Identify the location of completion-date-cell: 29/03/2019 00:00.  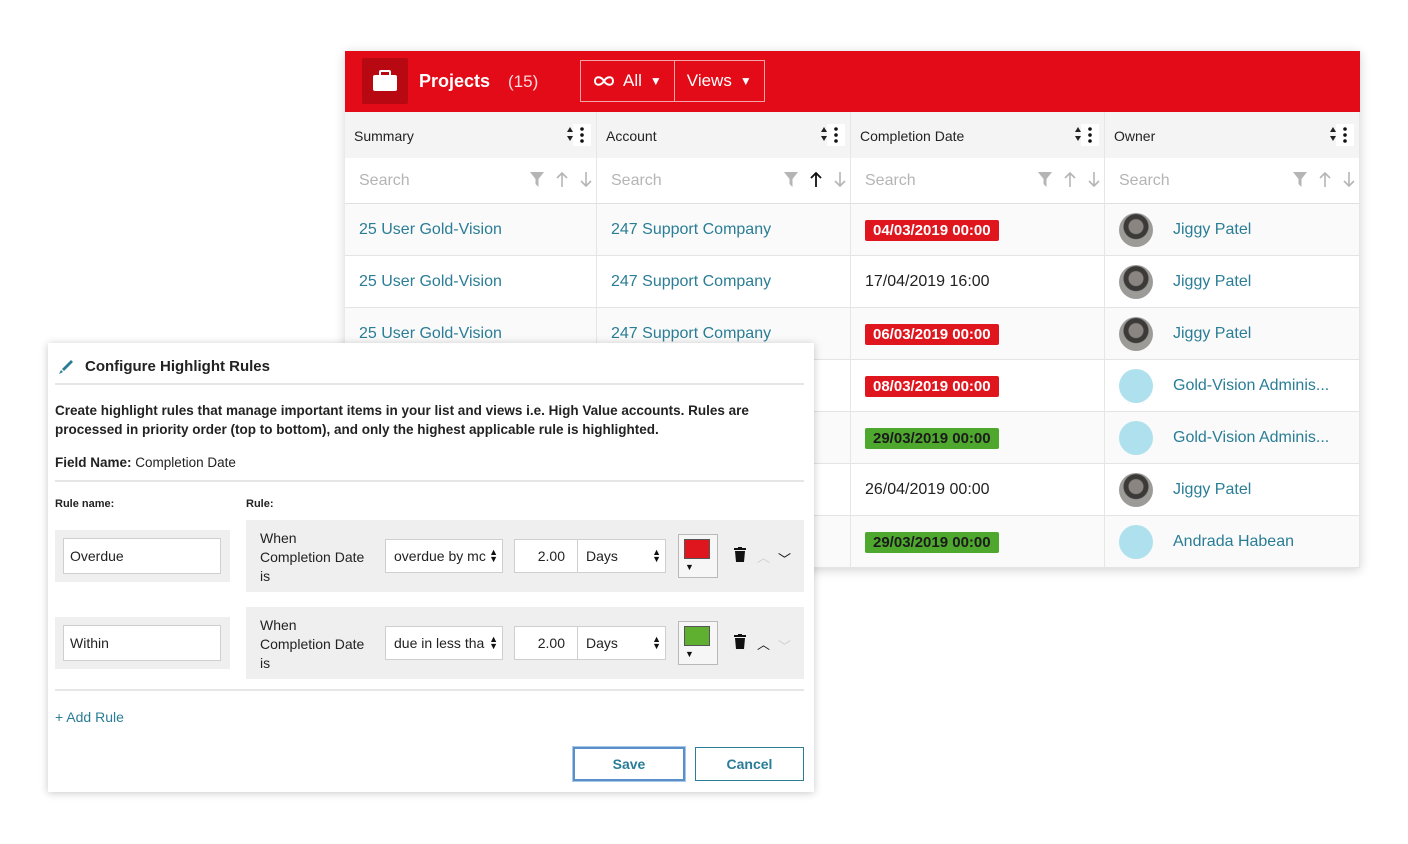
(978, 438).